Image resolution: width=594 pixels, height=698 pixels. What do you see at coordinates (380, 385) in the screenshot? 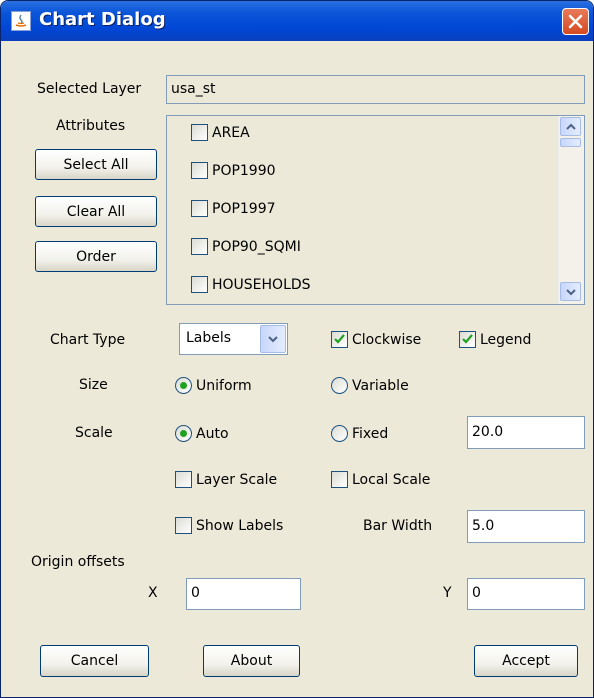
I see `variable-label: Variable` at bounding box center [380, 385].